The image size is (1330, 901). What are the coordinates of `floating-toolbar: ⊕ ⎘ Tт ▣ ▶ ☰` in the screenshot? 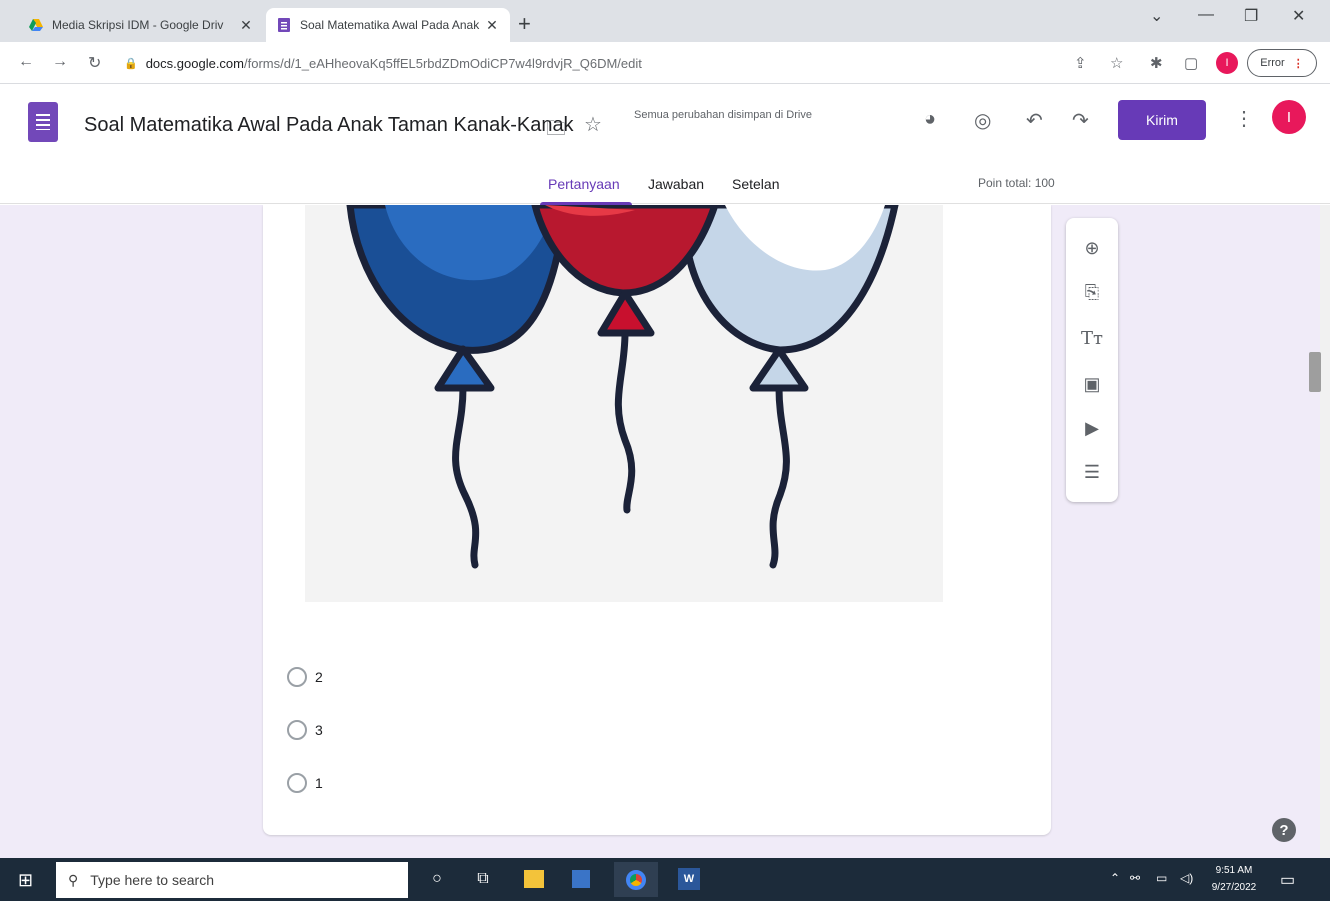 It's located at (1092, 360).